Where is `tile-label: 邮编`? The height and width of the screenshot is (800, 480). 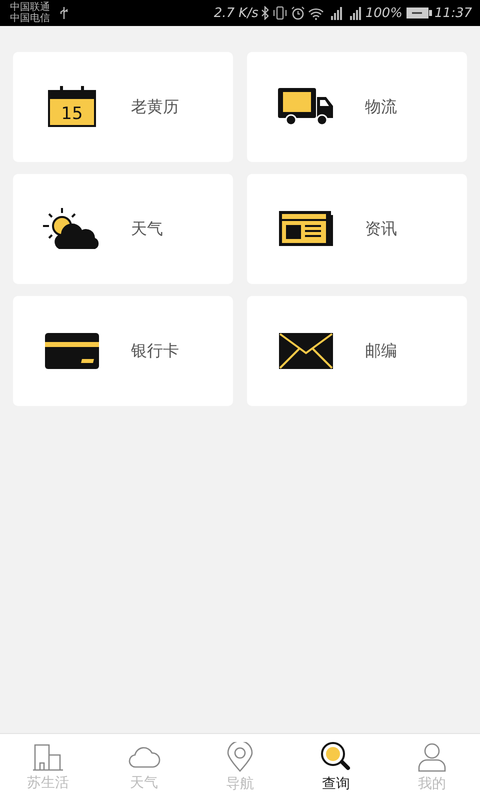
tile-label: 邮编 is located at coordinates (381, 351).